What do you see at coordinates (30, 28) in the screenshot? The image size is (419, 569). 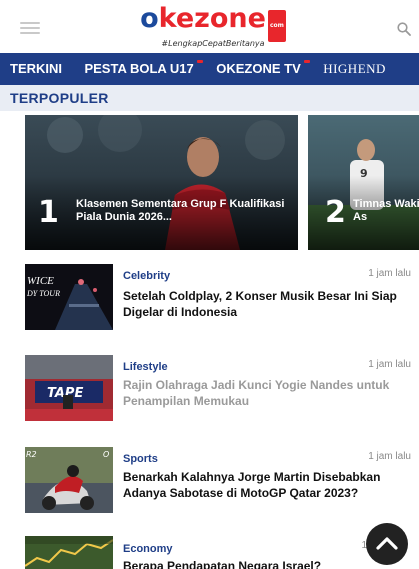 I see `hamburger-menu-icon` at bounding box center [30, 28].